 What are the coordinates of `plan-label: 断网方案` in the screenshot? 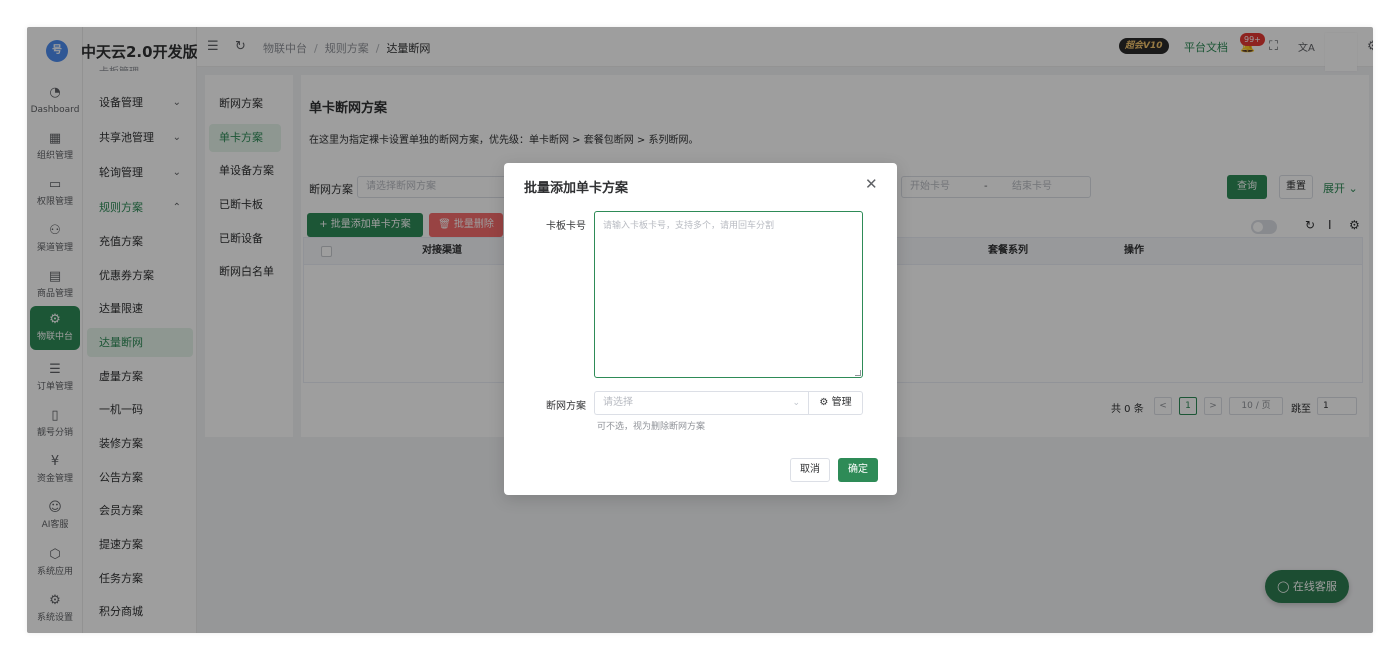 It's located at (566, 406).